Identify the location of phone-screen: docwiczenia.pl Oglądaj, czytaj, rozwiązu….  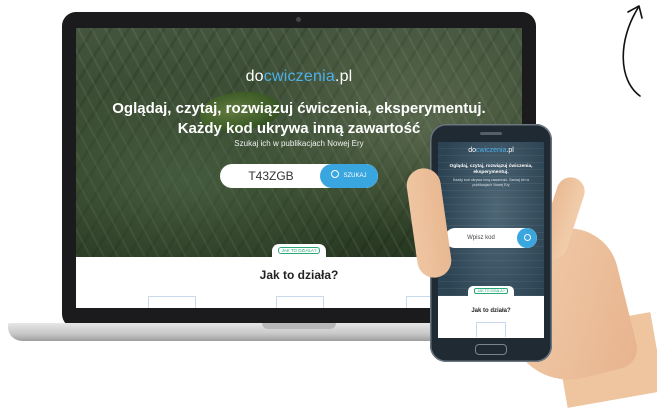
(491, 240).